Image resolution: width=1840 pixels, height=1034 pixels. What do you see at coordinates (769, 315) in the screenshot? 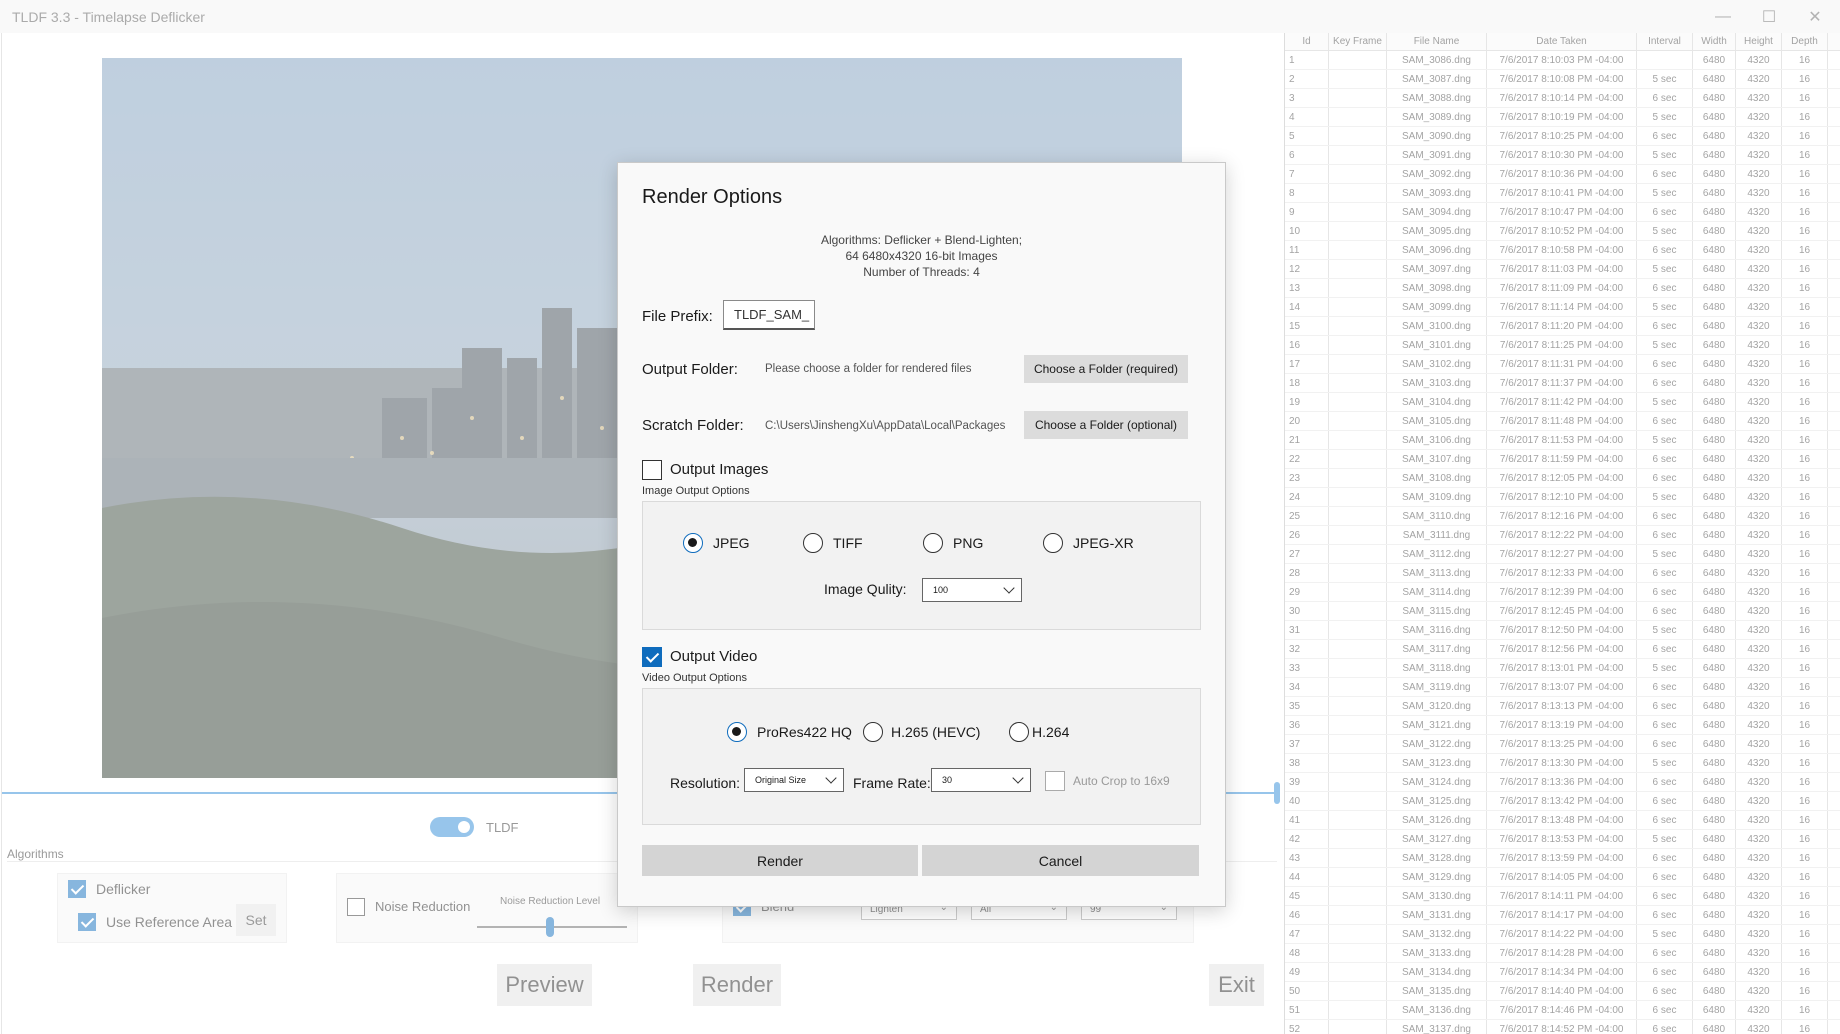
I see `file-prefix-input: TLDF_SAM_` at bounding box center [769, 315].